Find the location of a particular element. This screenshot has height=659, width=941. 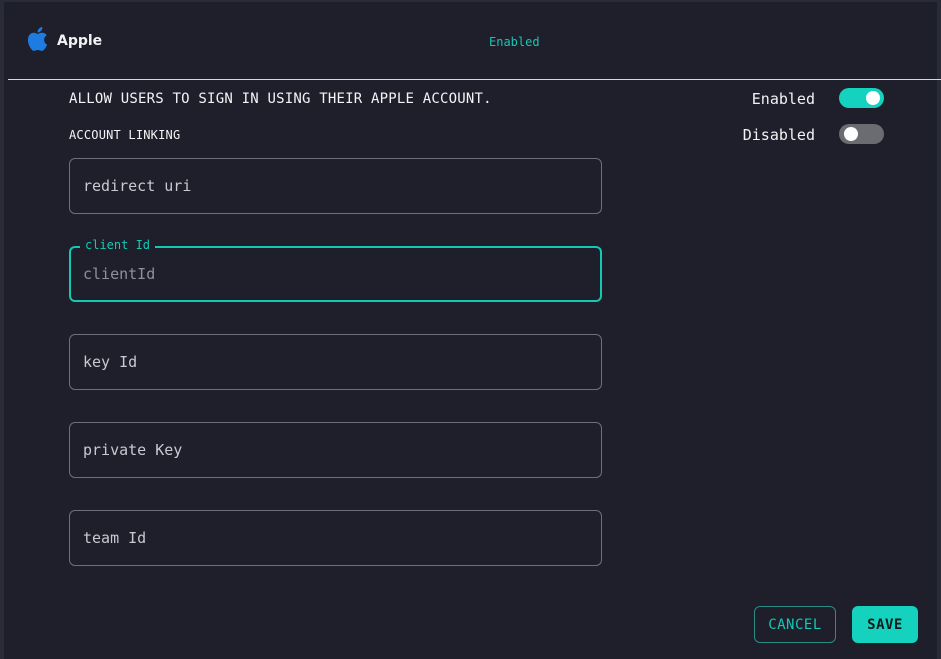

apple-logo-icon is located at coordinates (37, 39).